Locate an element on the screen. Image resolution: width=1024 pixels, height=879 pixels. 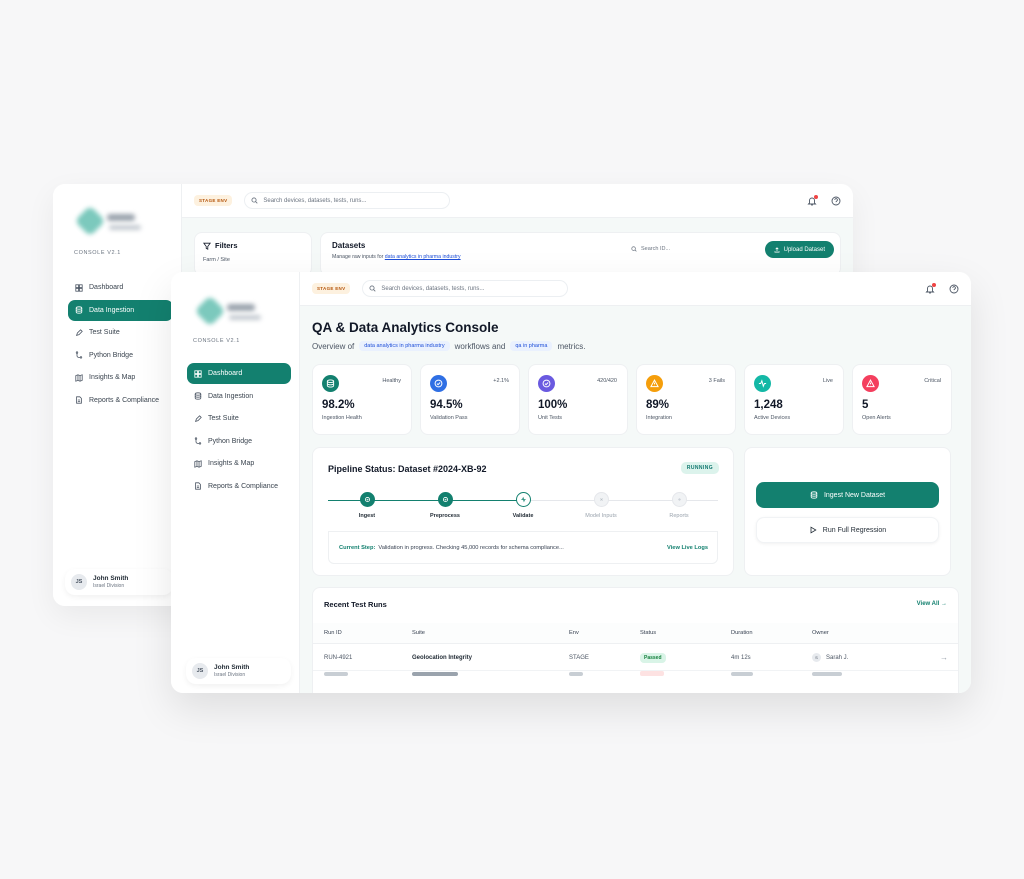
stat-tag: Live is located at coordinates (827, 381).